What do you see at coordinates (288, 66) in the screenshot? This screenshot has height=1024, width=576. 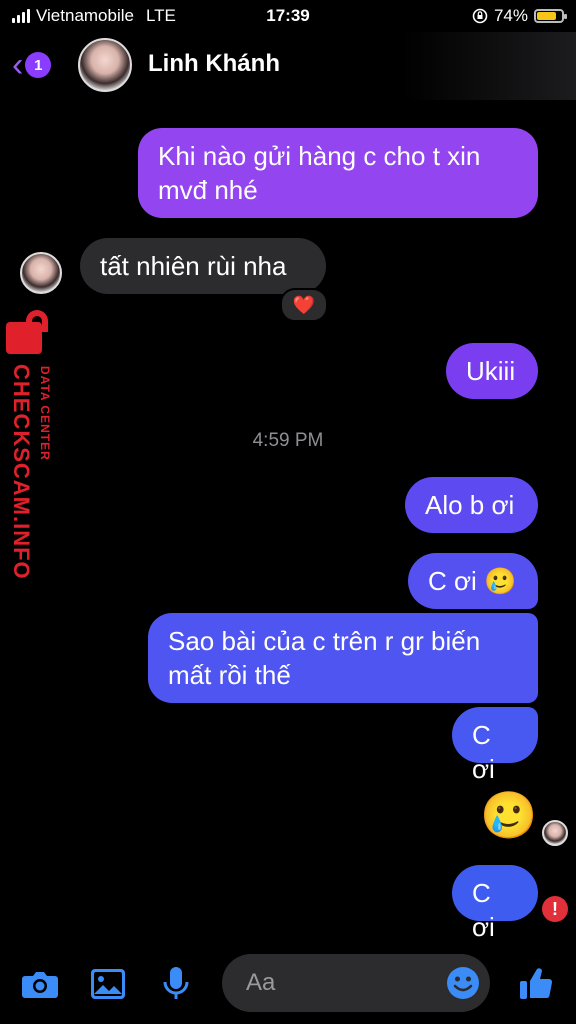 I see `conversation-header: ‹ 1 Linh Khánh` at bounding box center [288, 66].